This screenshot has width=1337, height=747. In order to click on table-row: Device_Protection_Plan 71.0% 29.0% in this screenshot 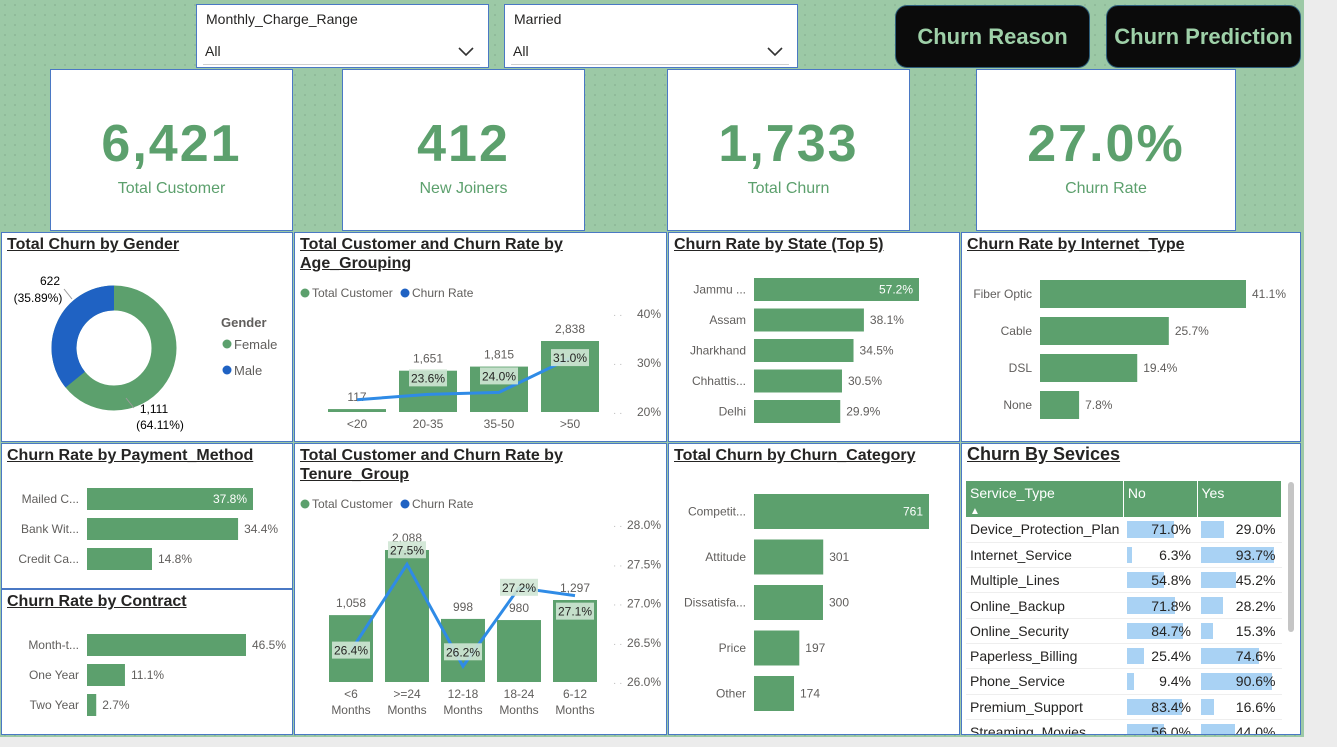, I will do `click(1124, 530)`.